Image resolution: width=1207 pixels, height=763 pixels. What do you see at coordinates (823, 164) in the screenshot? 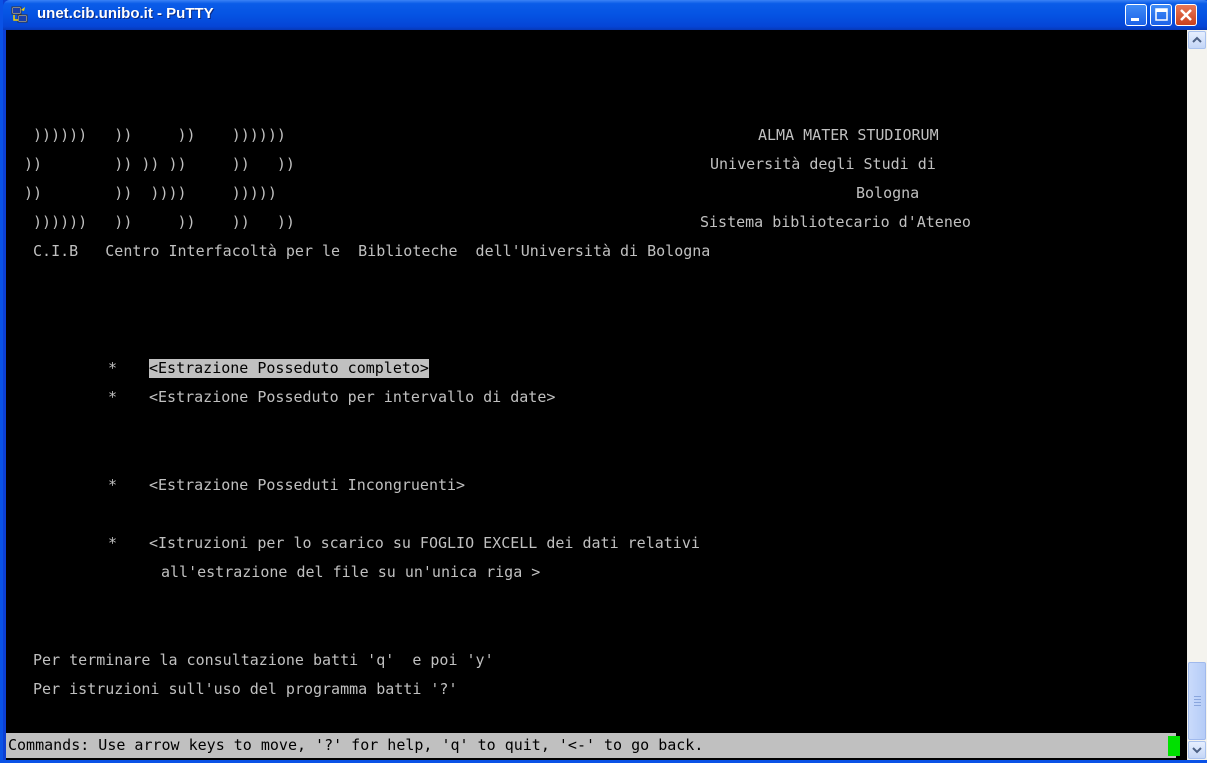
I see `university-name: Università degli Studi di` at bounding box center [823, 164].